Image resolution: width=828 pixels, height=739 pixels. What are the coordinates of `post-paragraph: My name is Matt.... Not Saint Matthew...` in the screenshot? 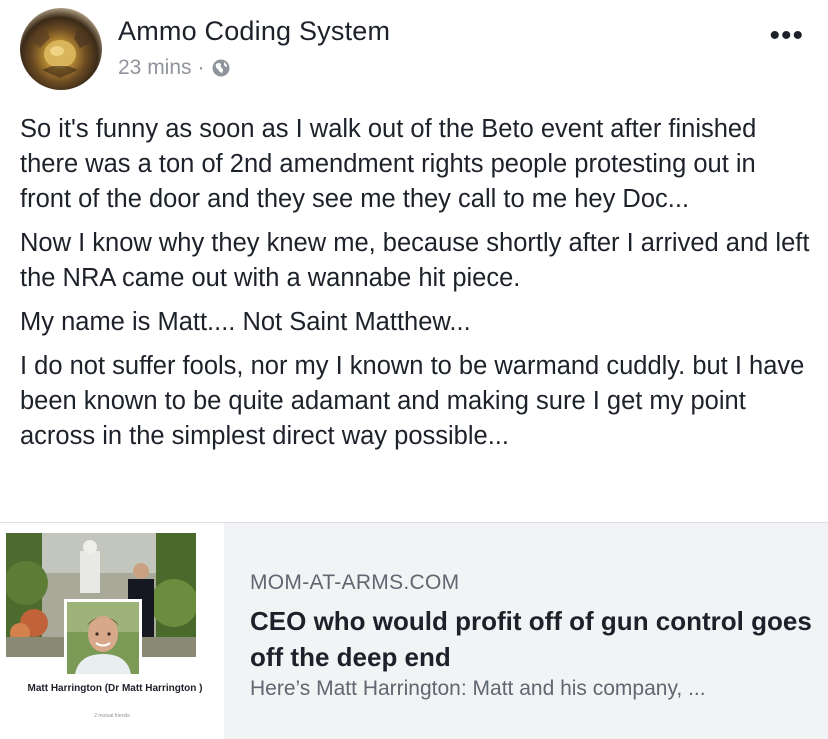 It's located at (245, 322).